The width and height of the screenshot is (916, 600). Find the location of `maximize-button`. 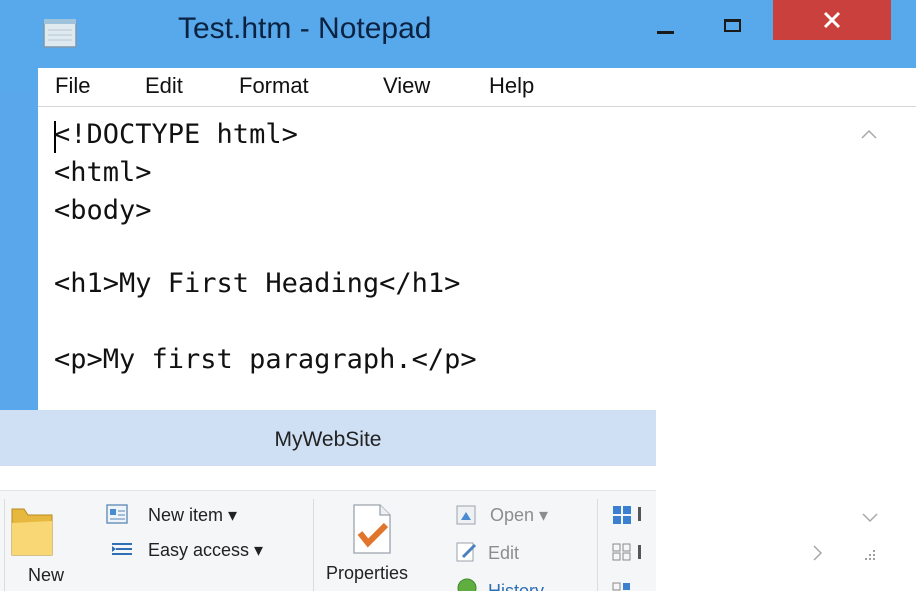

maximize-button is located at coordinates (732, 25).